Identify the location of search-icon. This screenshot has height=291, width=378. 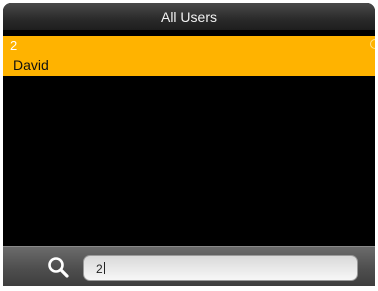
(58, 267).